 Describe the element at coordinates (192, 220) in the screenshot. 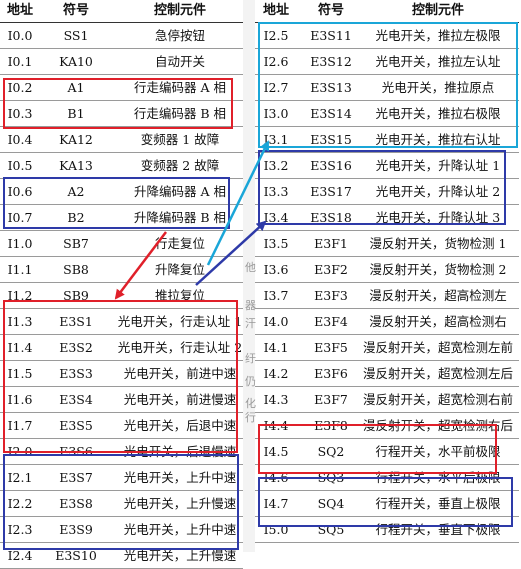

I see `connector-arrows` at that location.